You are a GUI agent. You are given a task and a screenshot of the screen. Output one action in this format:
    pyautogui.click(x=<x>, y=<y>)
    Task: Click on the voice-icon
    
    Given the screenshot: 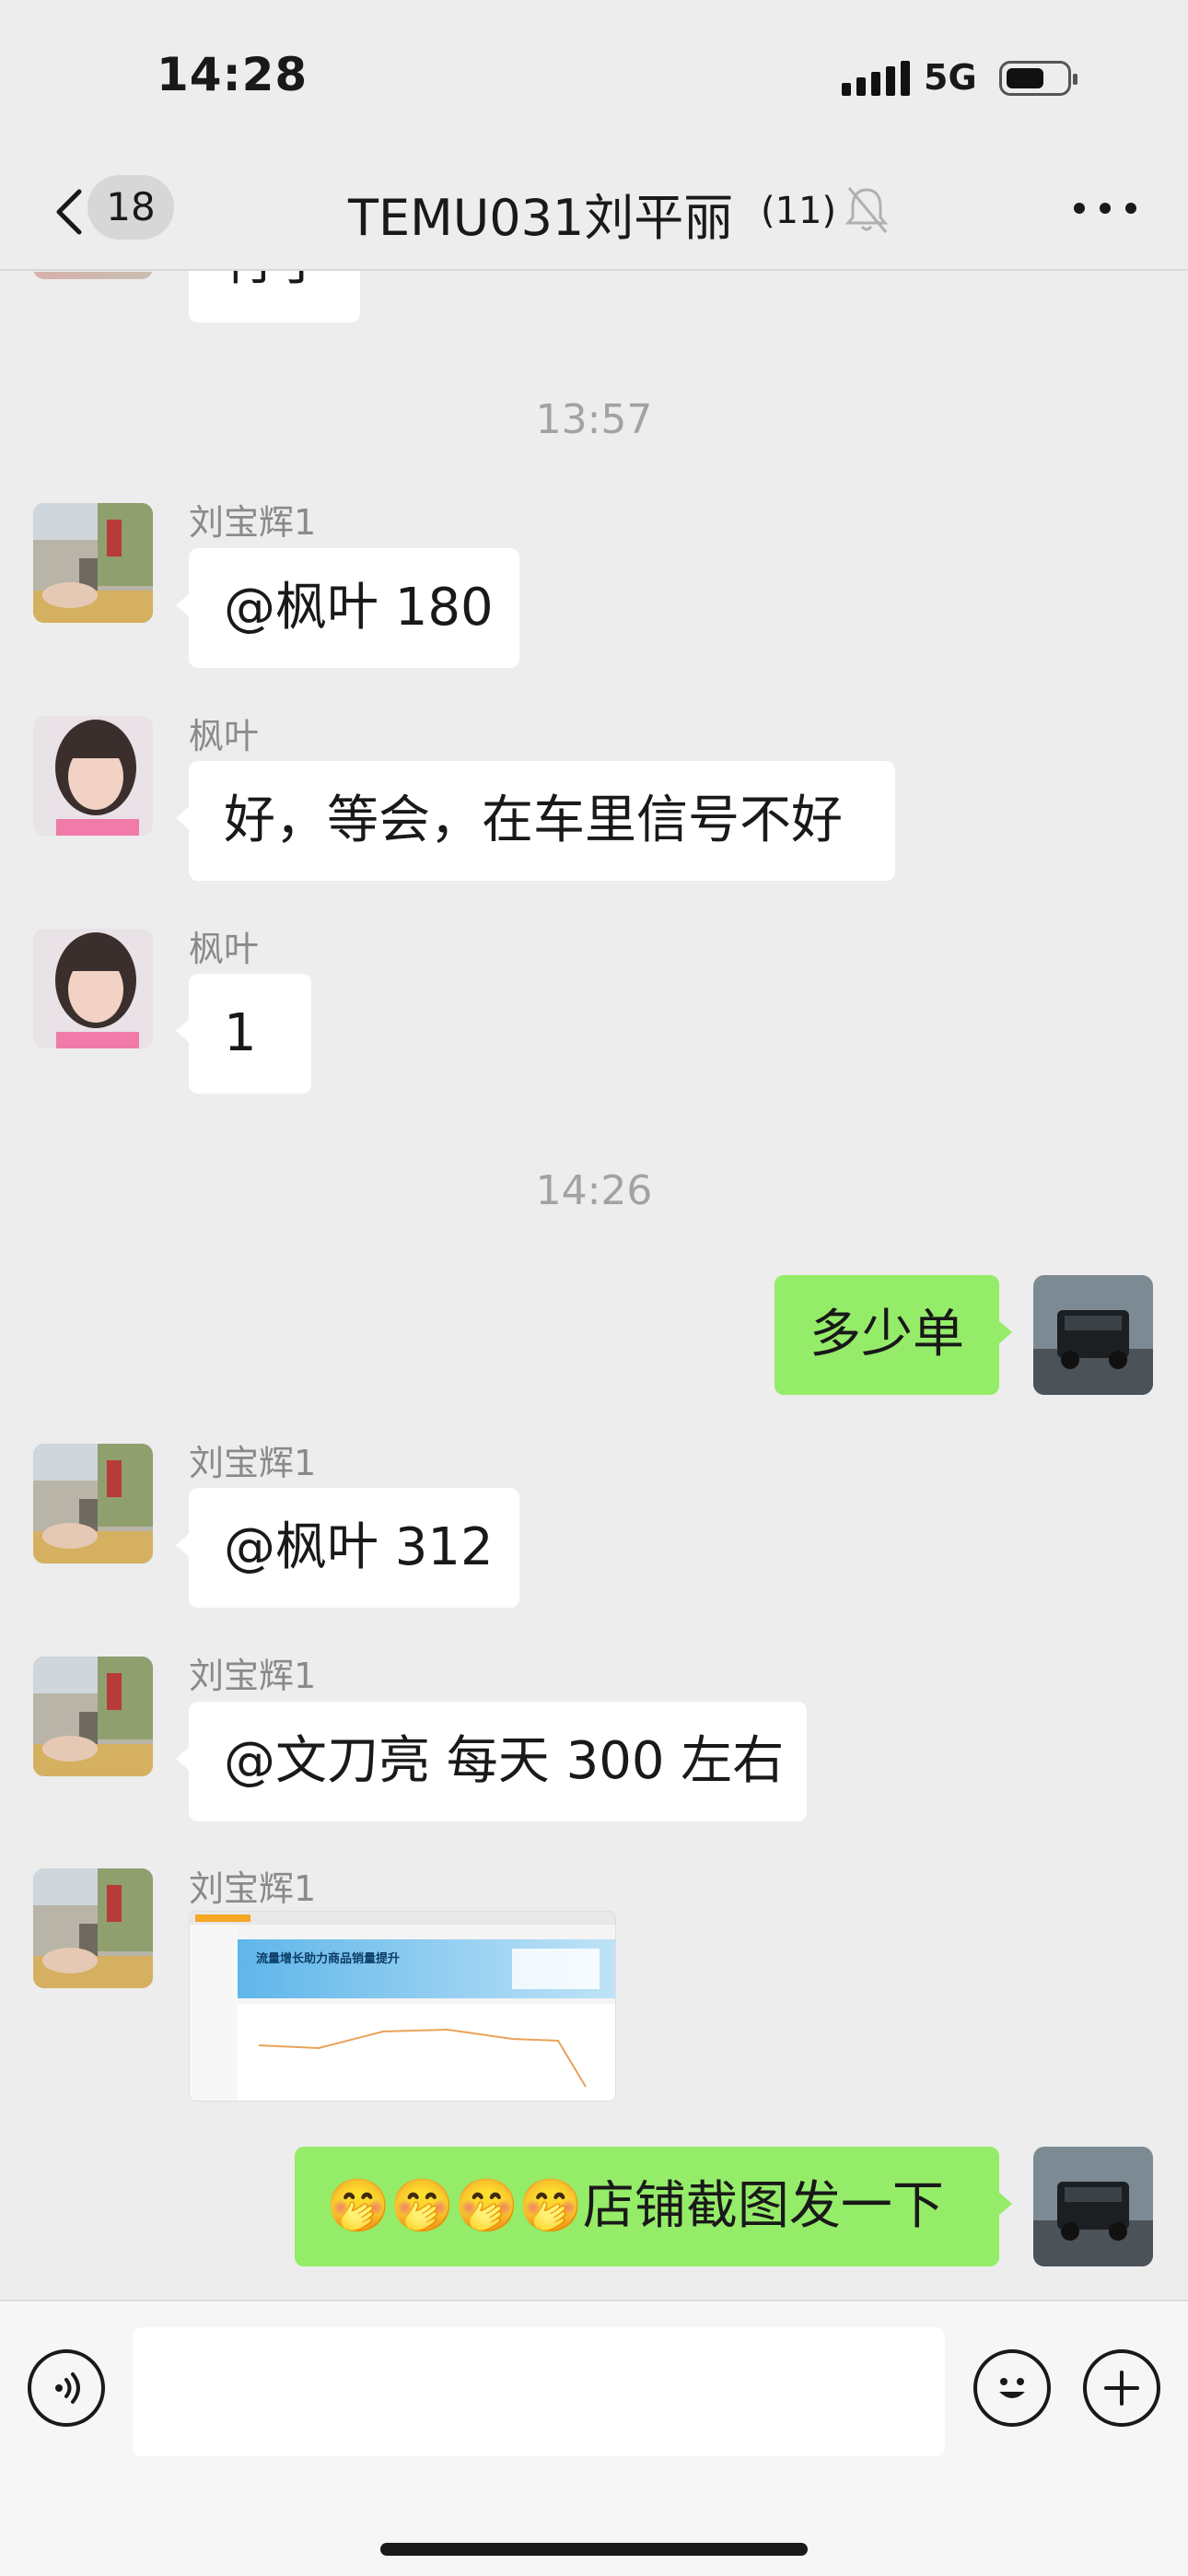 What is the action you would take?
    pyautogui.click(x=66, y=2388)
    